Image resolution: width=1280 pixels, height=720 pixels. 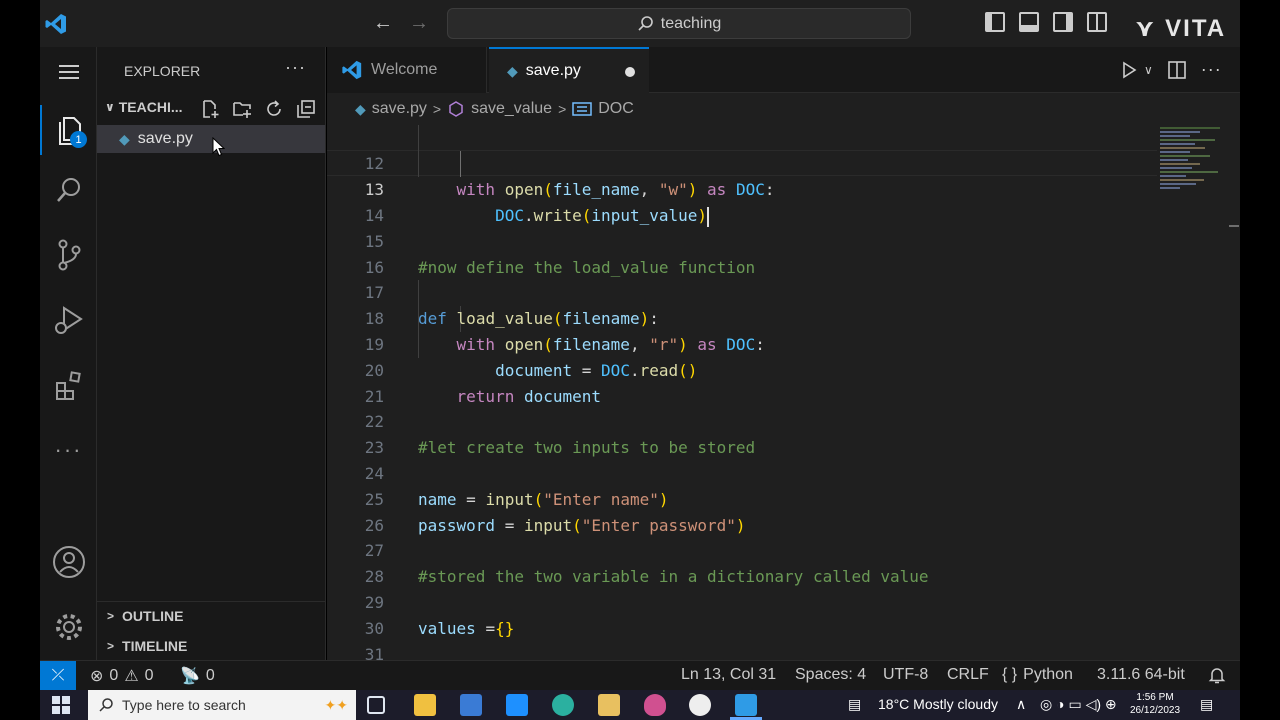 I want to click on code-line-14: 14, so click(x=742, y=201).